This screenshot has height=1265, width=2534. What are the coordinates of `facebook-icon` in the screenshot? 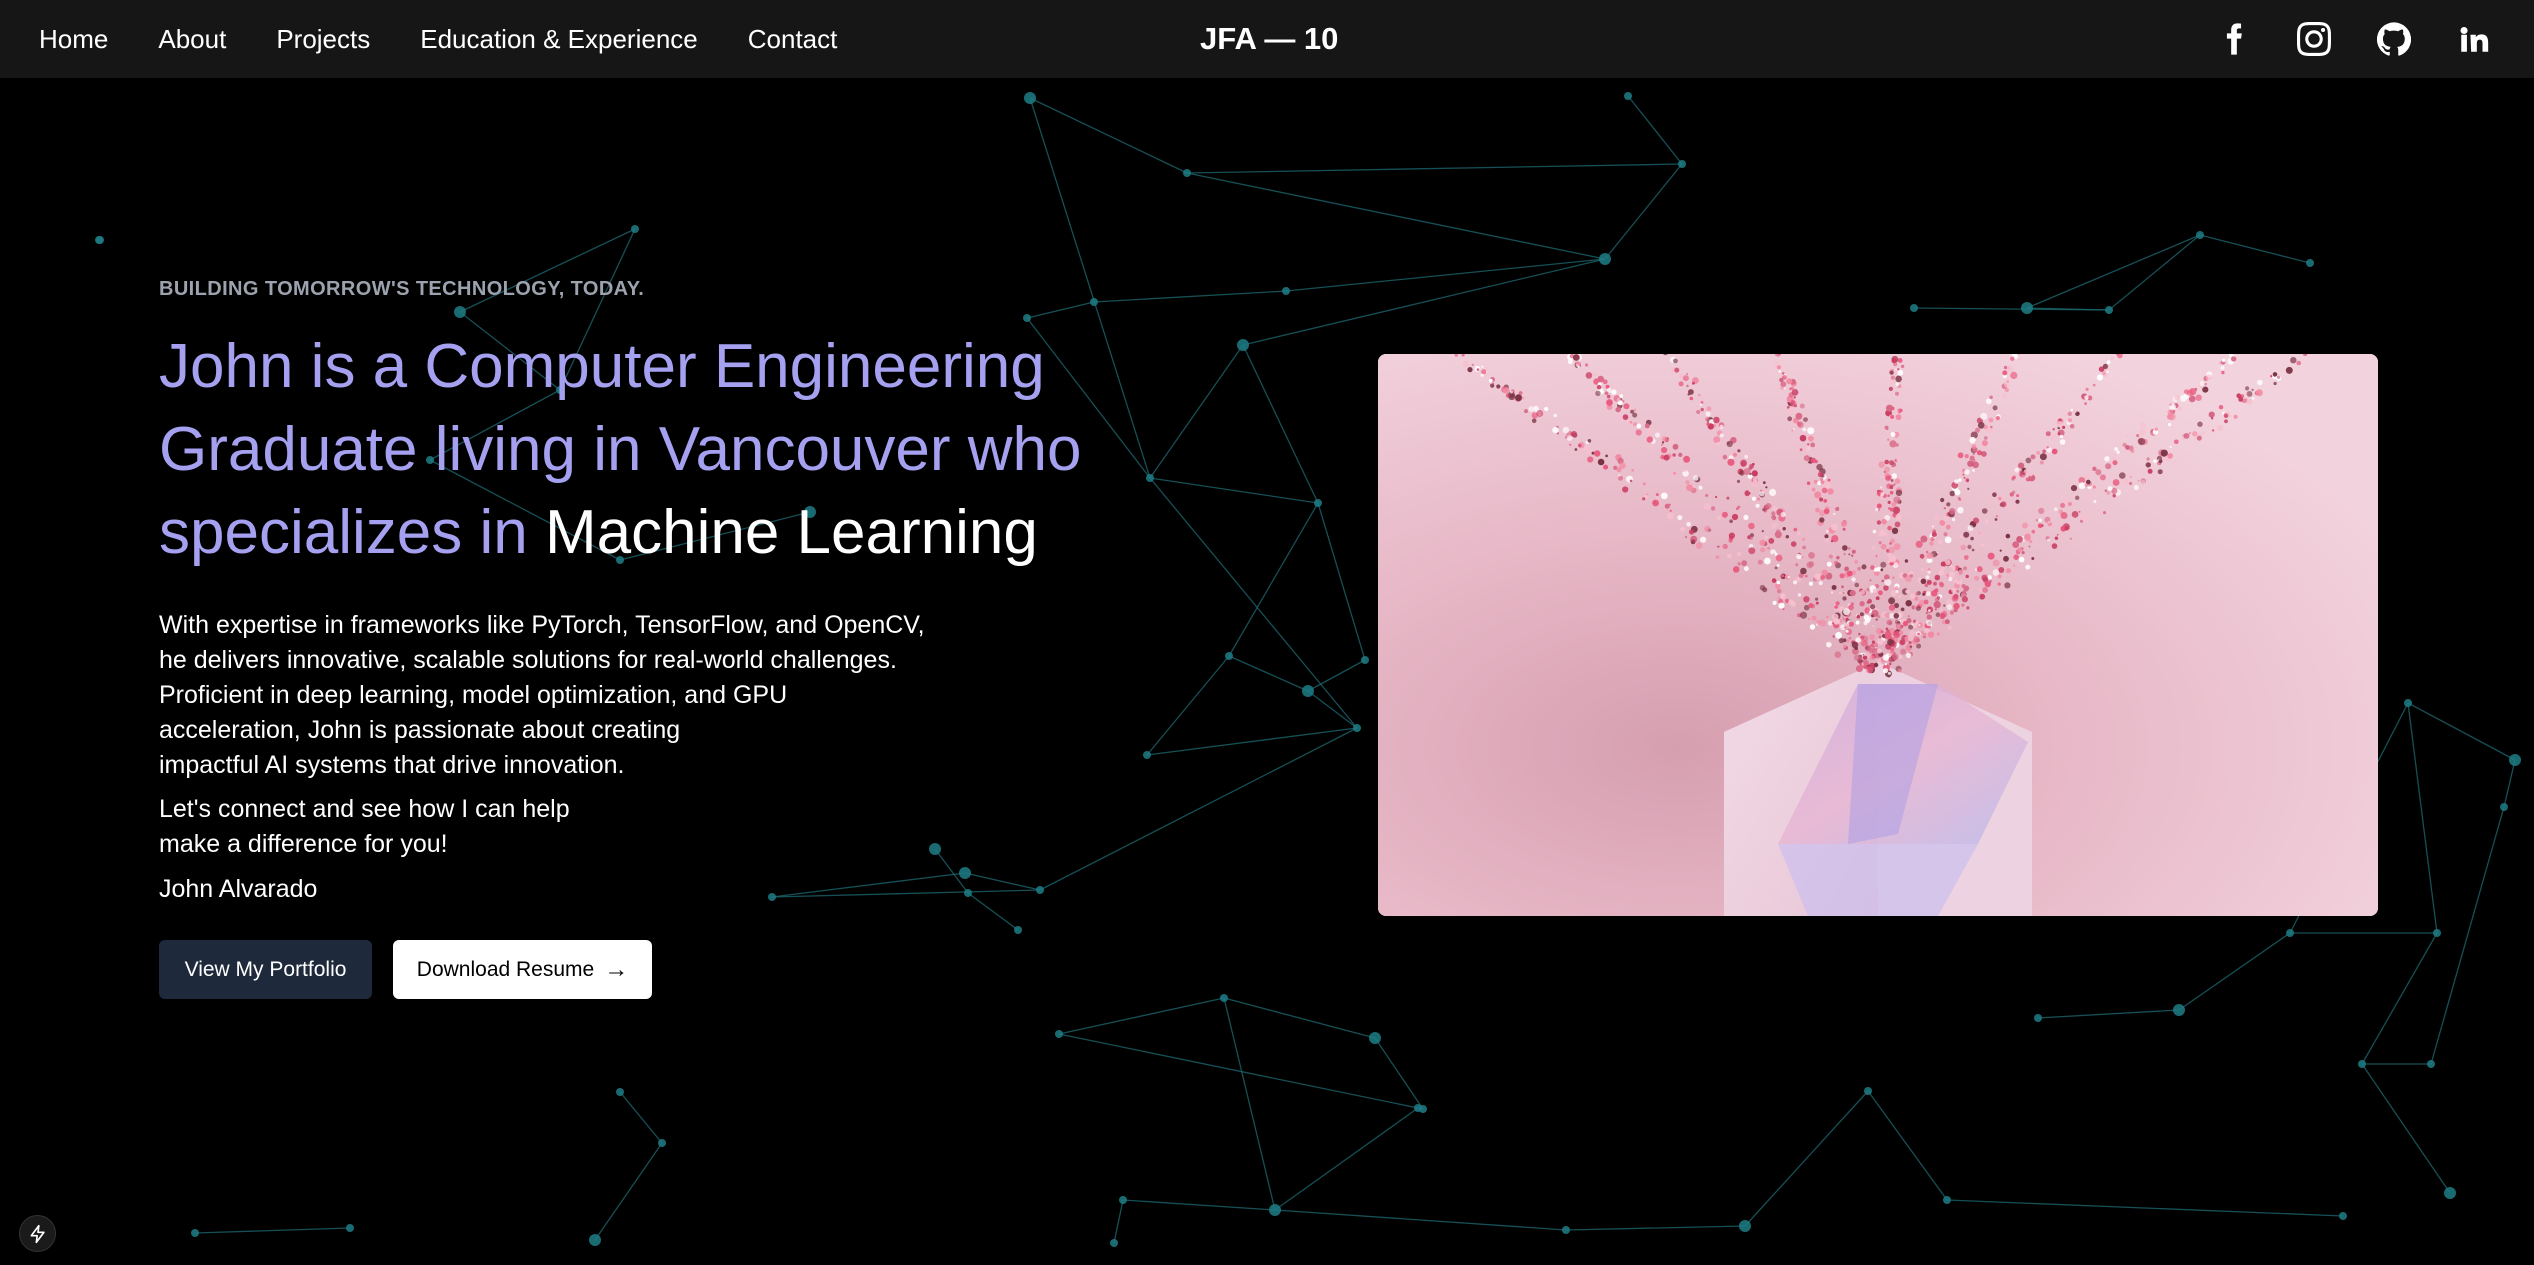 It's located at (2234, 39).